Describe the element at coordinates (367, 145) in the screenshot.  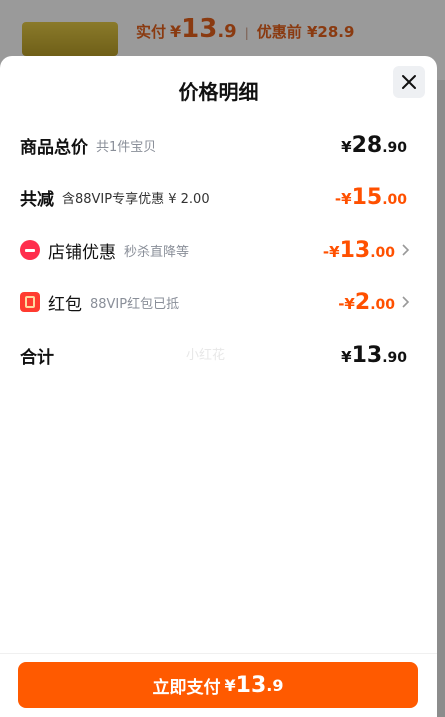
I see `goods-total-int: 28` at that location.